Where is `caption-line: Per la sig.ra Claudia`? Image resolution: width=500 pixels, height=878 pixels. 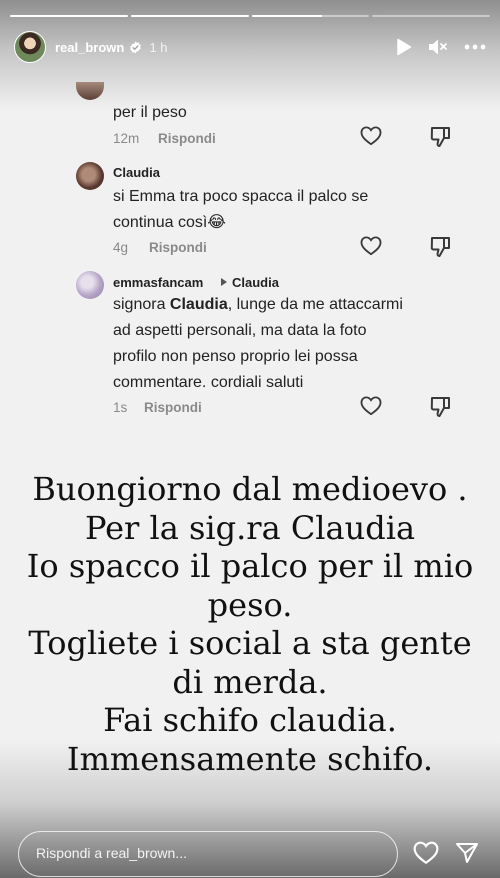 caption-line: Per la sig.ra Claudia is located at coordinates (250, 527).